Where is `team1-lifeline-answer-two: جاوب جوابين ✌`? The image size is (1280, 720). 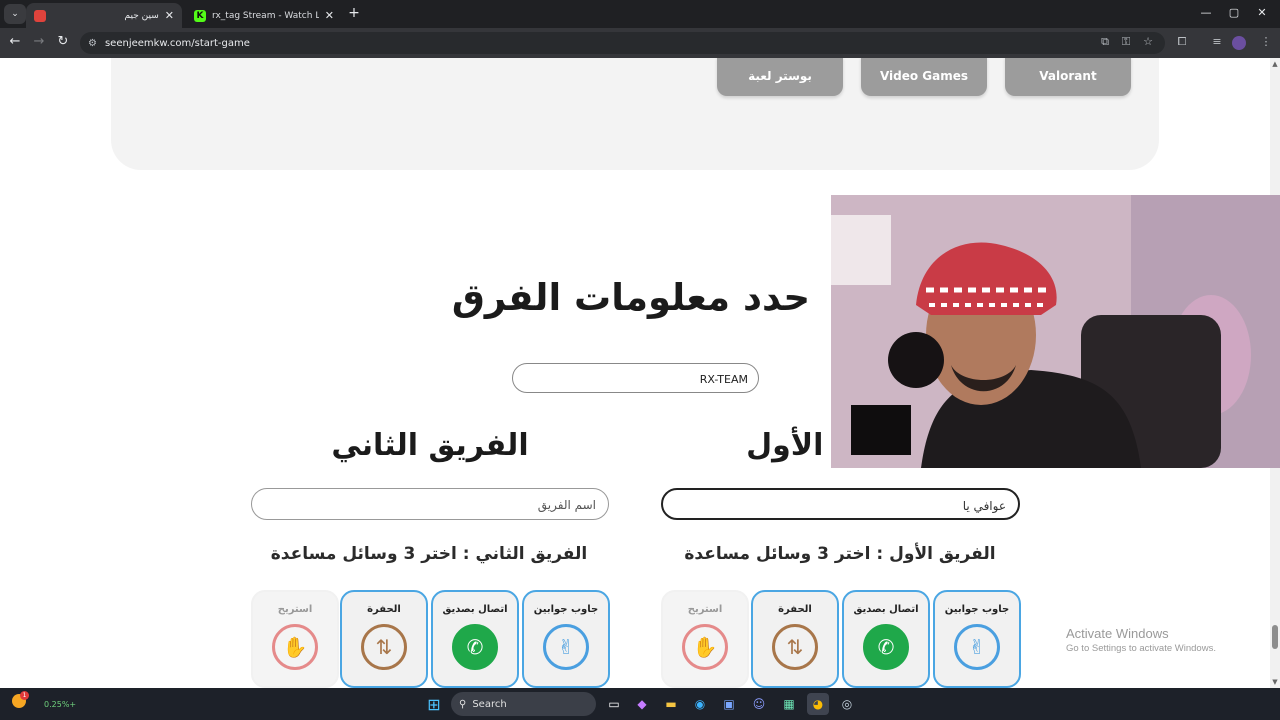
team1-lifeline-answer-two: جاوب جوابين ✌ is located at coordinates (977, 639).